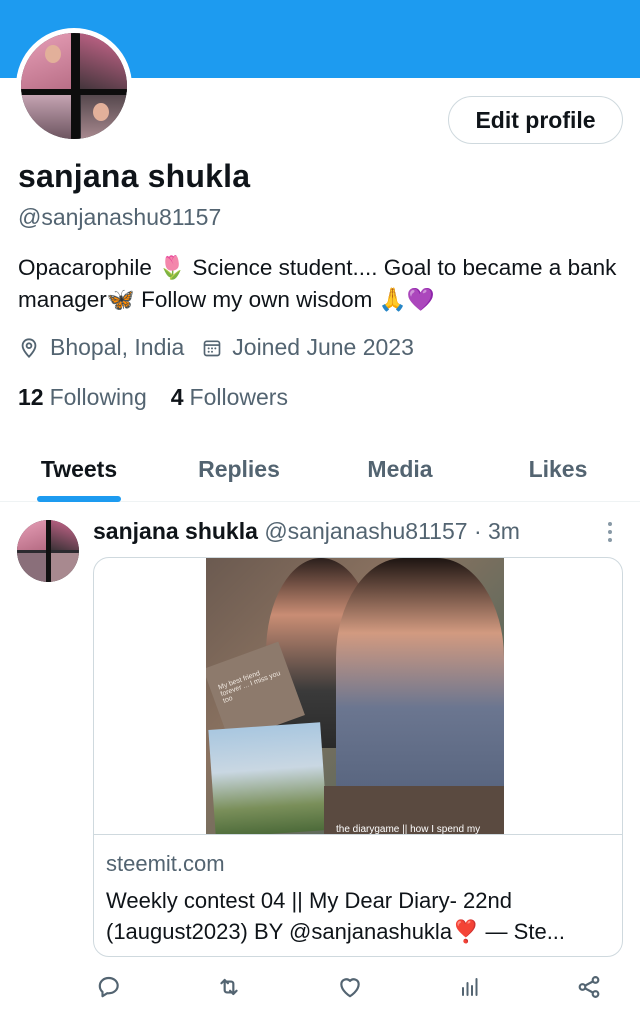 The width and height of the screenshot is (640, 1010). Describe the element at coordinates (177, 397) in the screenshot. I see `followers-count: 4` at that location.